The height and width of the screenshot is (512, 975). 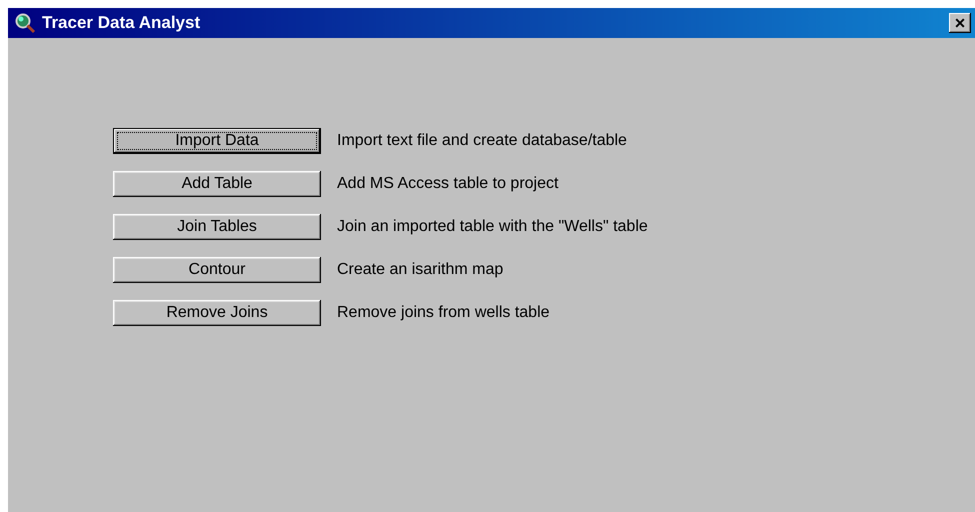 What do you see at coordinates (420, 270) in the screenshot?
I see `action-description: Create an isarithm map` at bounding box center [420, 270].